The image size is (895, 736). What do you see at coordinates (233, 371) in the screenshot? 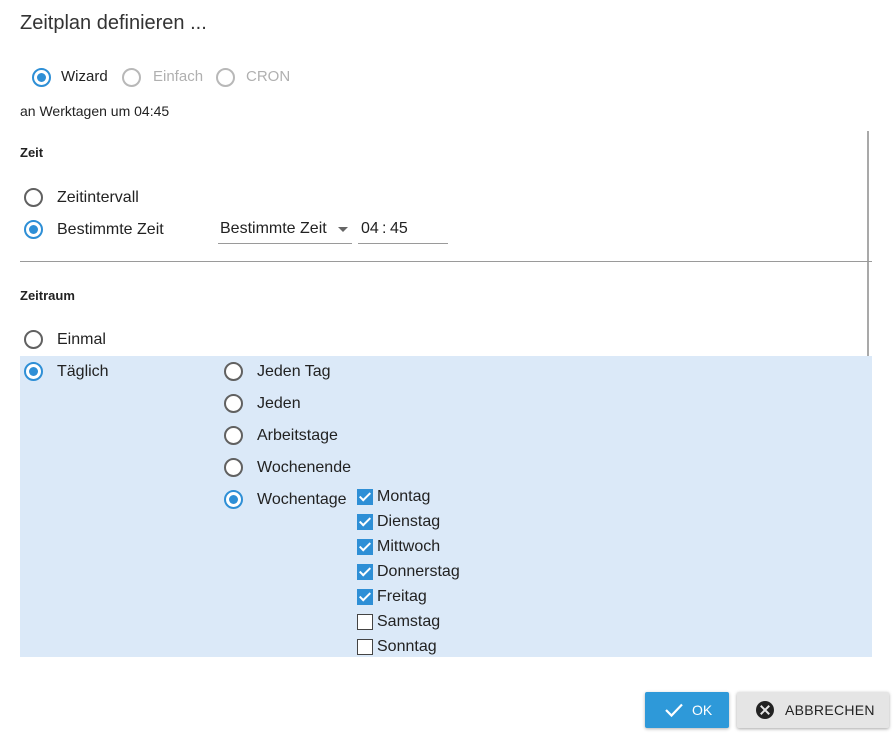
I see `daily-radio-jeden-tag` at bounding box center [233, 371].